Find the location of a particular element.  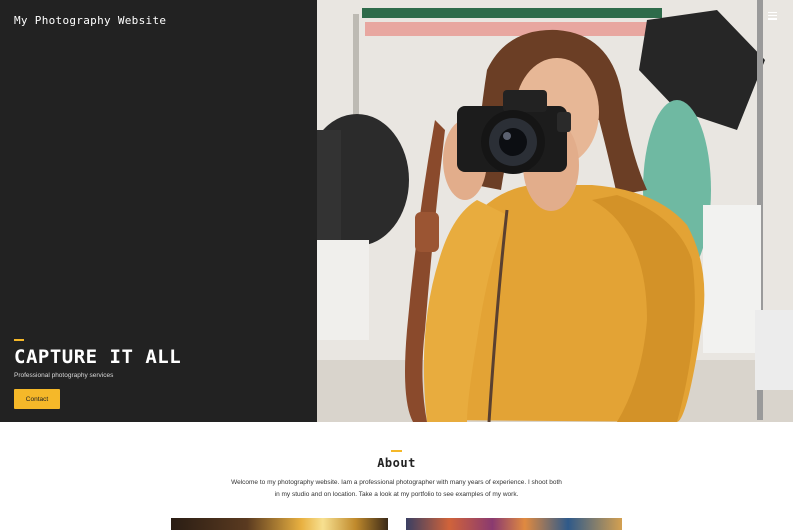

about-heading: About is located at coordinates (396, 463).